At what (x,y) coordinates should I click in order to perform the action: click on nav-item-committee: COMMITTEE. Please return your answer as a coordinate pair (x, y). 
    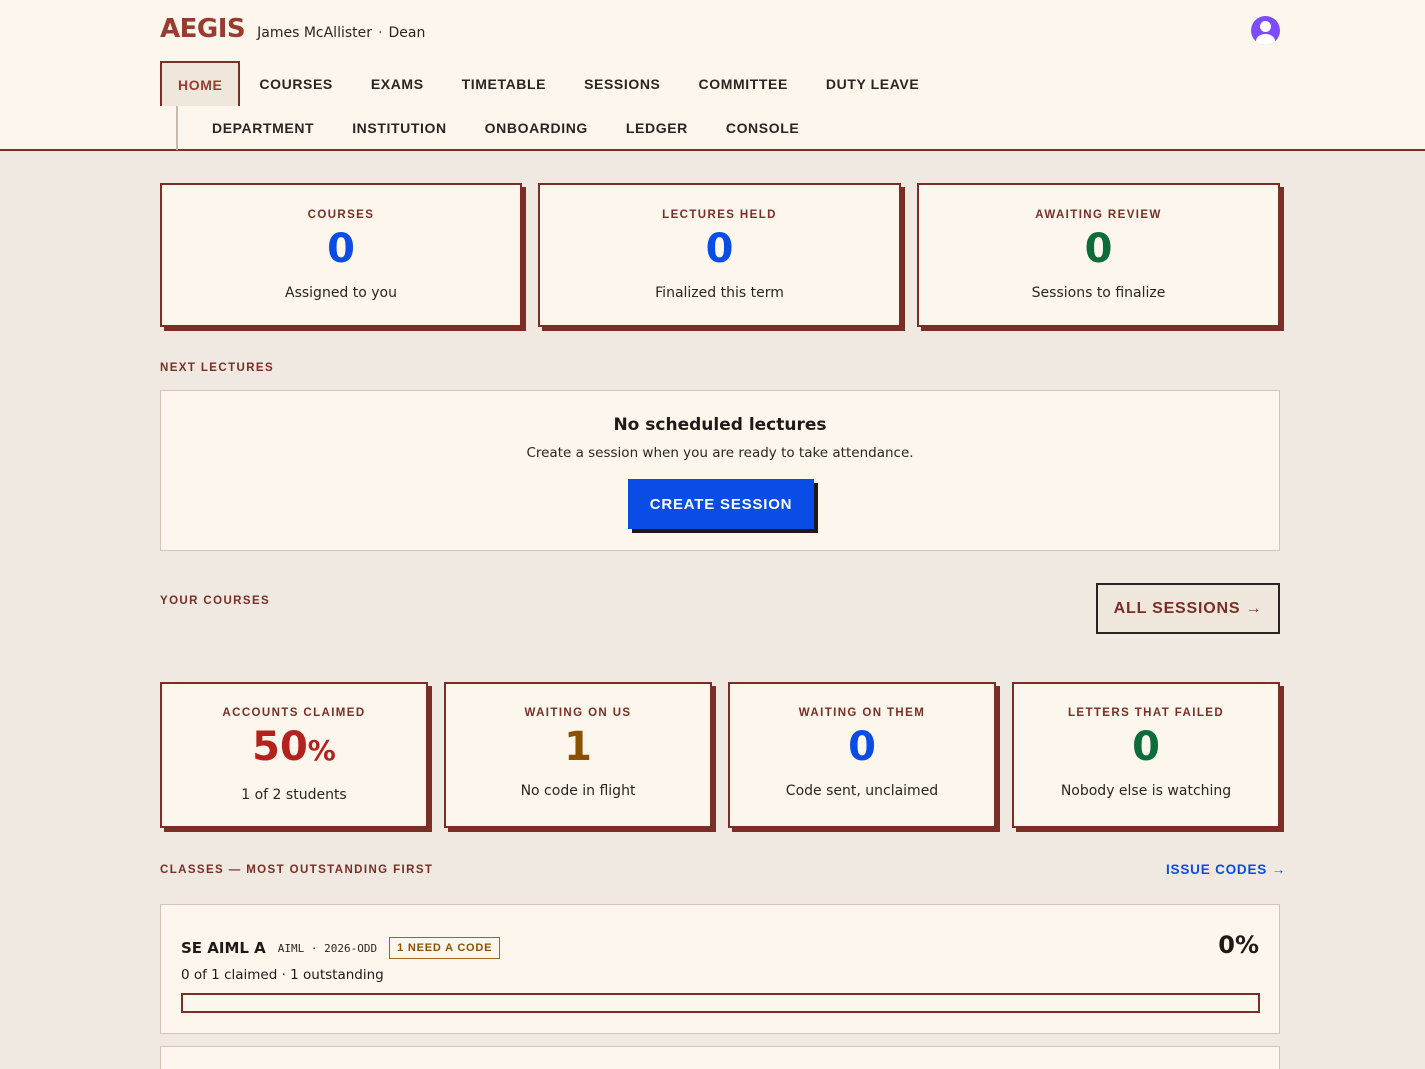
    Looking at the image, I should click on (743, 84).